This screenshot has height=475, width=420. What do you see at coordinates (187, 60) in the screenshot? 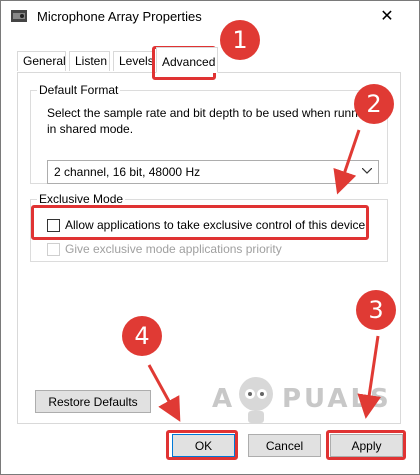
I see `tab-advanced: Advanced` at bounding box center [187, 60].